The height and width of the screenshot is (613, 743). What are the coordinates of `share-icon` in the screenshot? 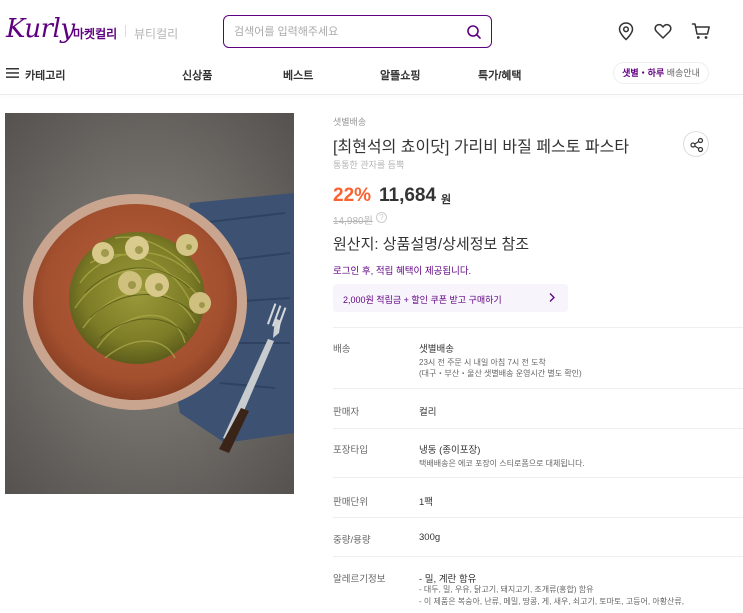 It's located at (697, 145).